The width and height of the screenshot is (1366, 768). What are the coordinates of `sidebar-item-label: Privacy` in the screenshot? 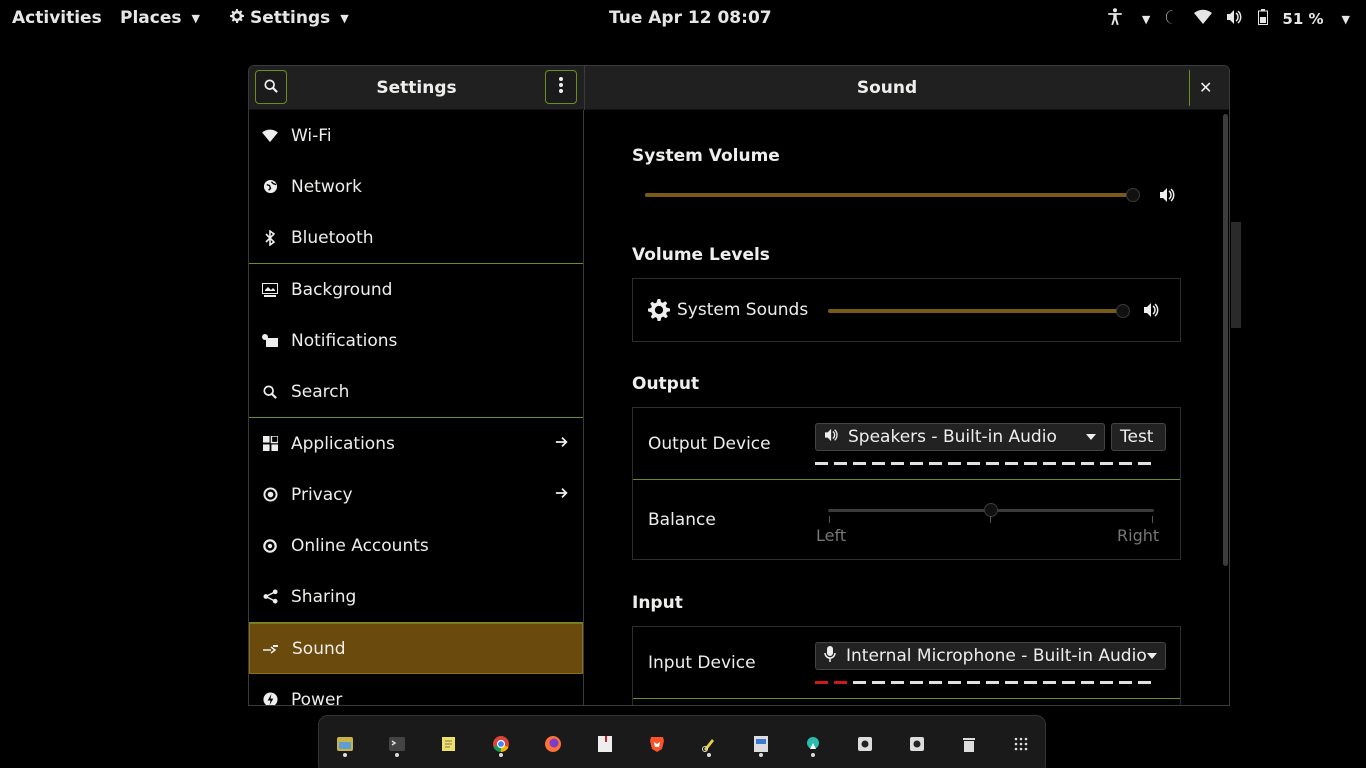 It's located at (322, 494).